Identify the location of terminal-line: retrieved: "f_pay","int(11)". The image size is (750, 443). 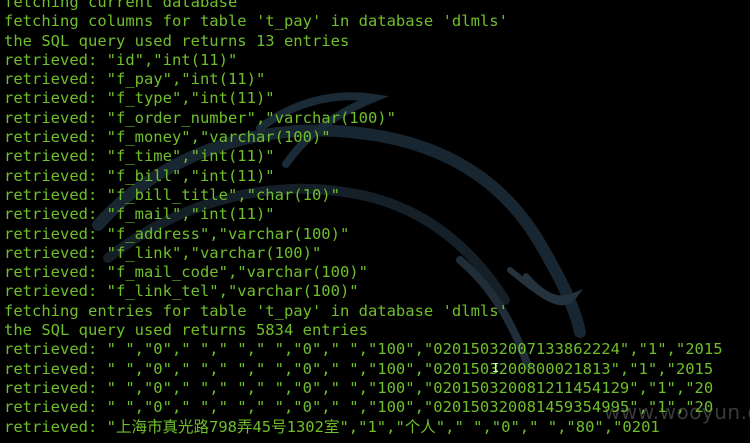
(135, 79).